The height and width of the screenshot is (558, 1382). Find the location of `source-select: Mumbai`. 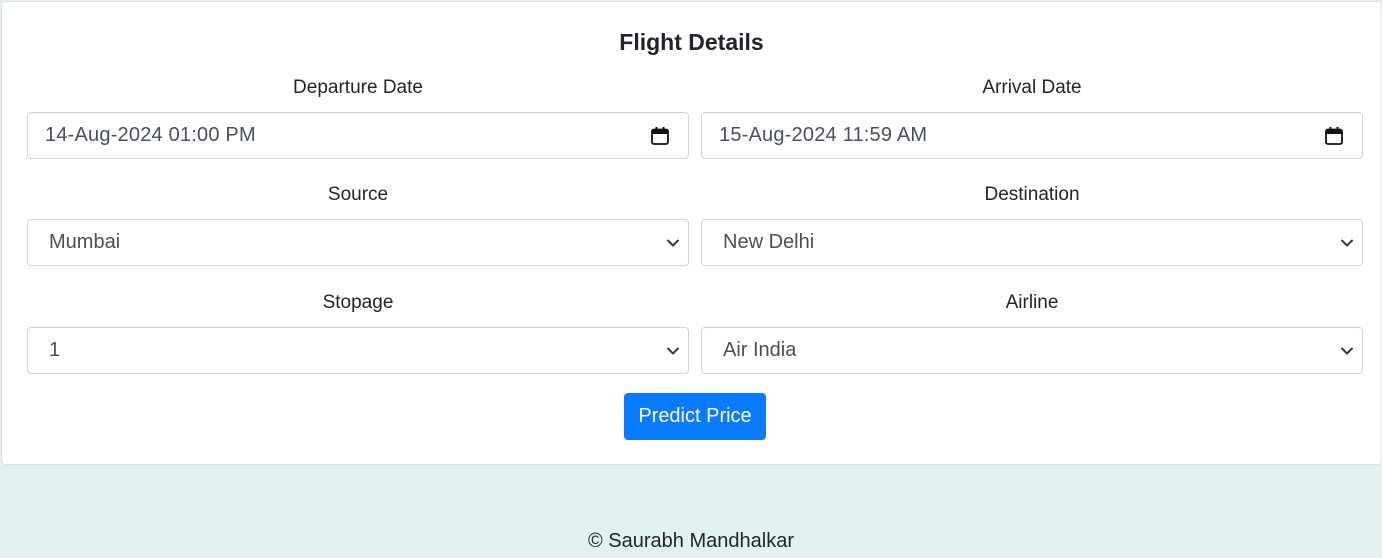

source-select: Mumbai is located at coordinates (358, 242).